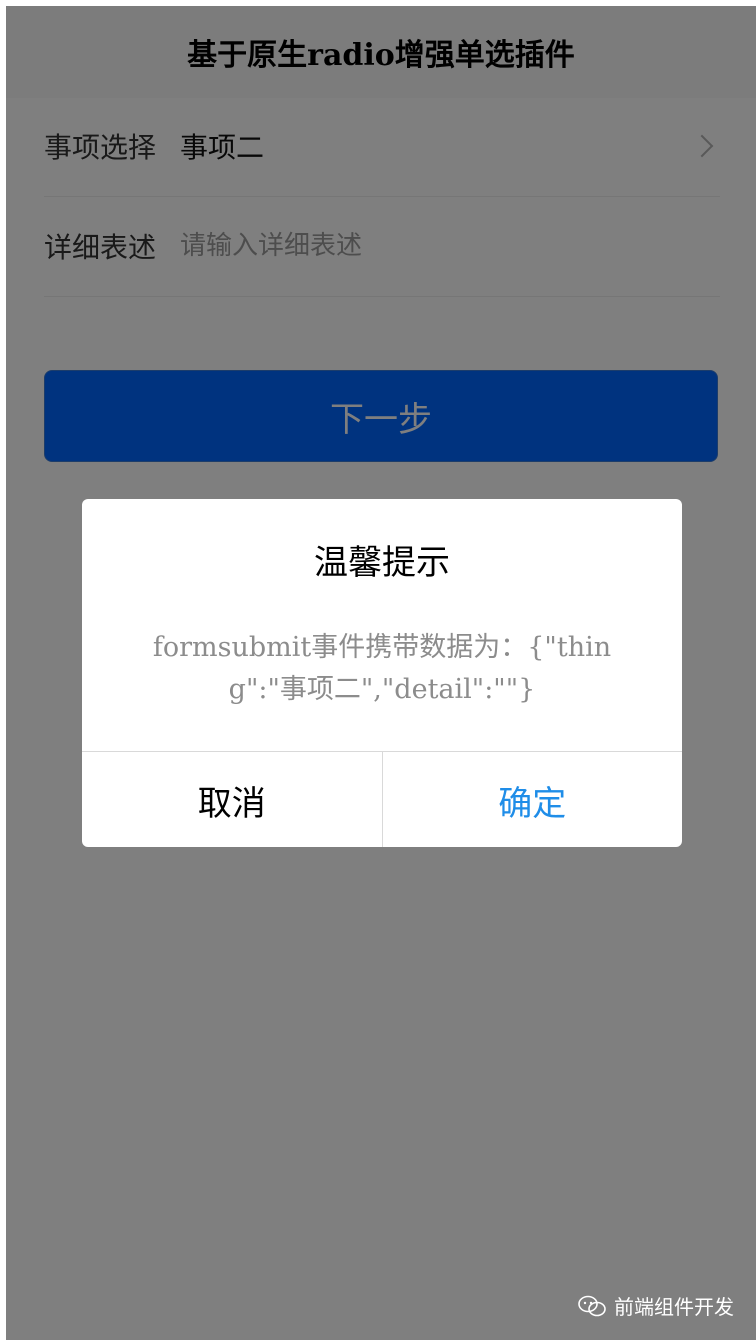  I want to click on dialog-footer: 取消 确定, so click(382, 799).